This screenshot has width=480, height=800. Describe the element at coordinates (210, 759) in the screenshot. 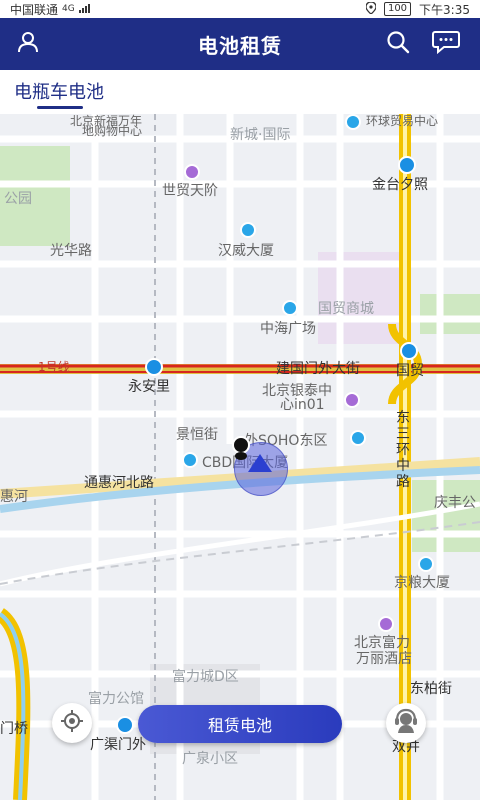

I see `map-label-guangquan: 广泉小区` at that location.